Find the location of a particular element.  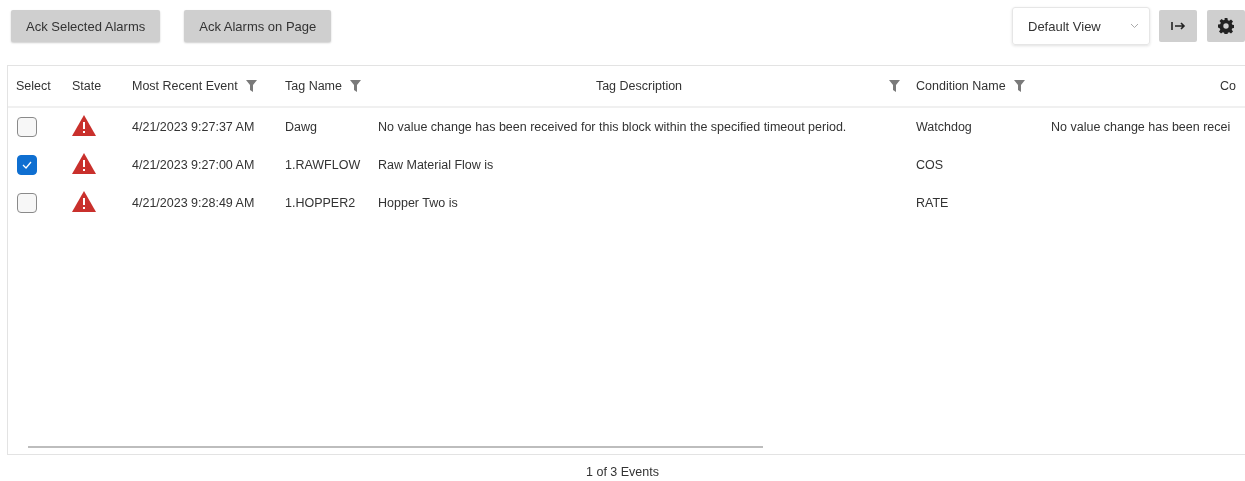

table-cell: COS is located at coordinates (930, 165).